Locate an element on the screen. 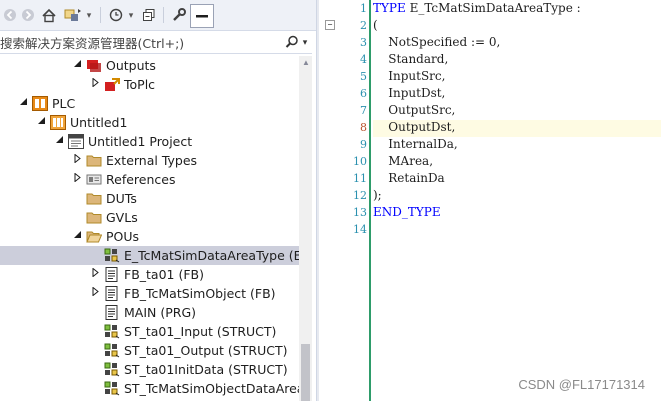  tree-item: E_TcMatSimDataAreaType (E is located at coordinates (151, 255).